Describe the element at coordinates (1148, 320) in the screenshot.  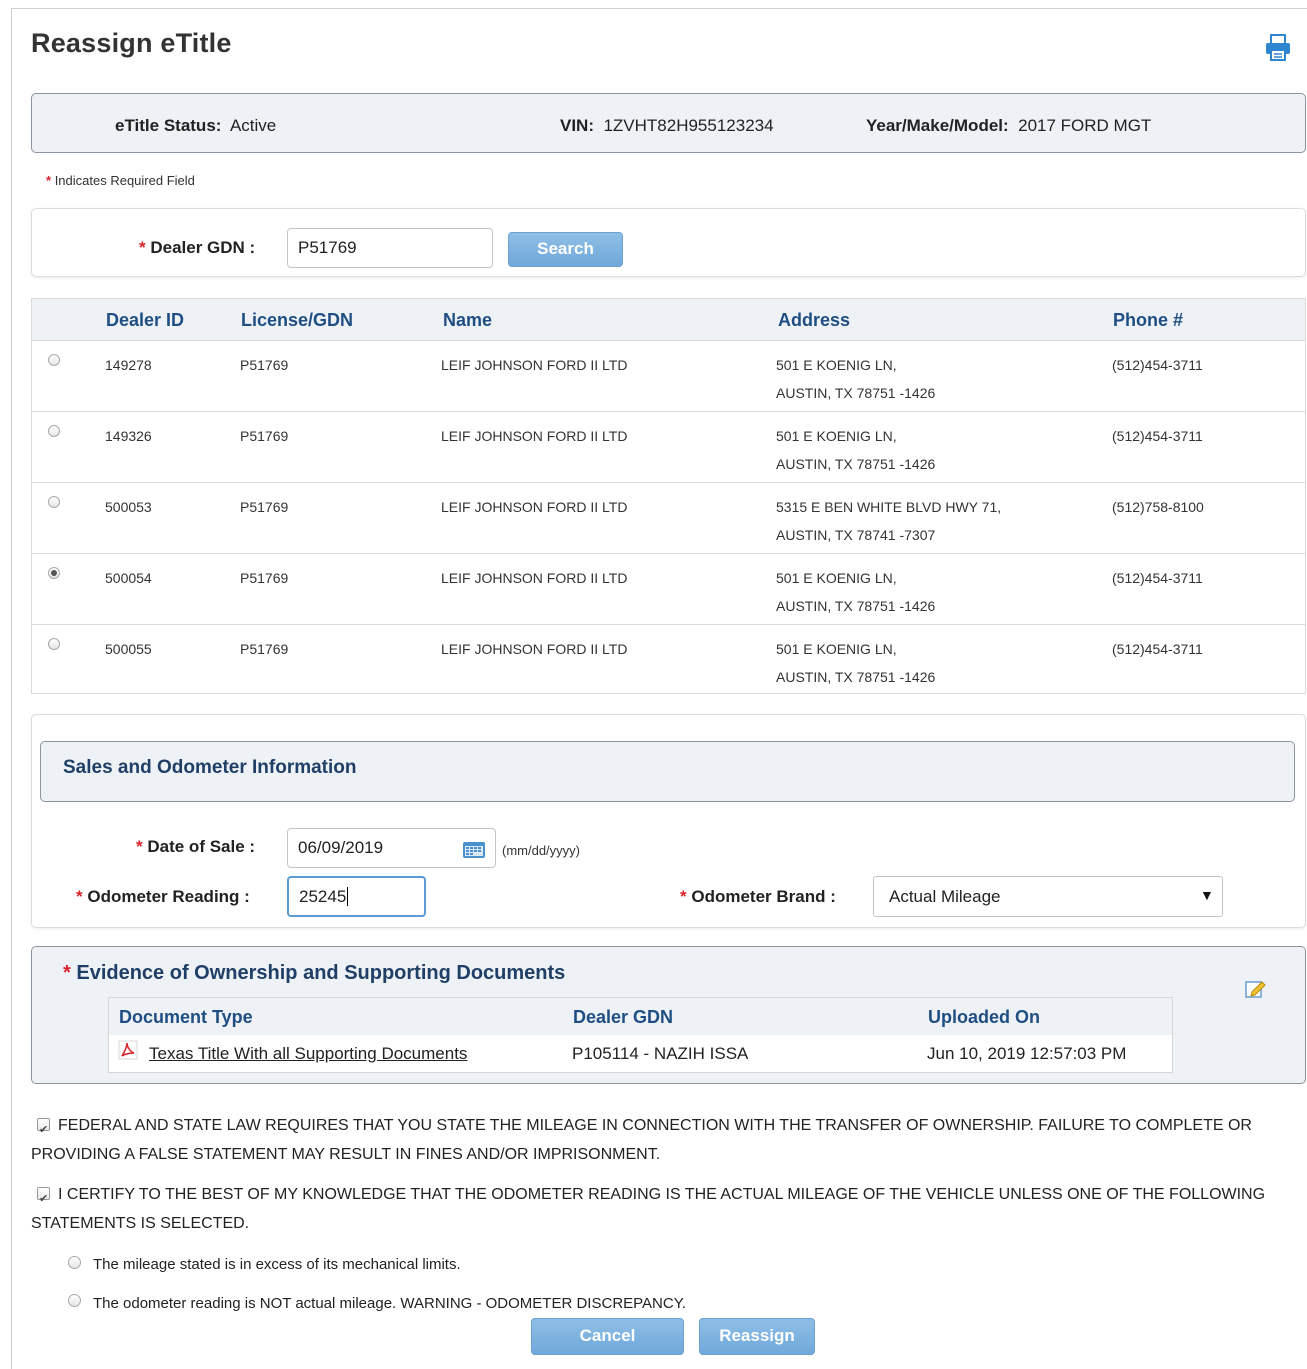
I see `col-phone: Phone #` at that location.